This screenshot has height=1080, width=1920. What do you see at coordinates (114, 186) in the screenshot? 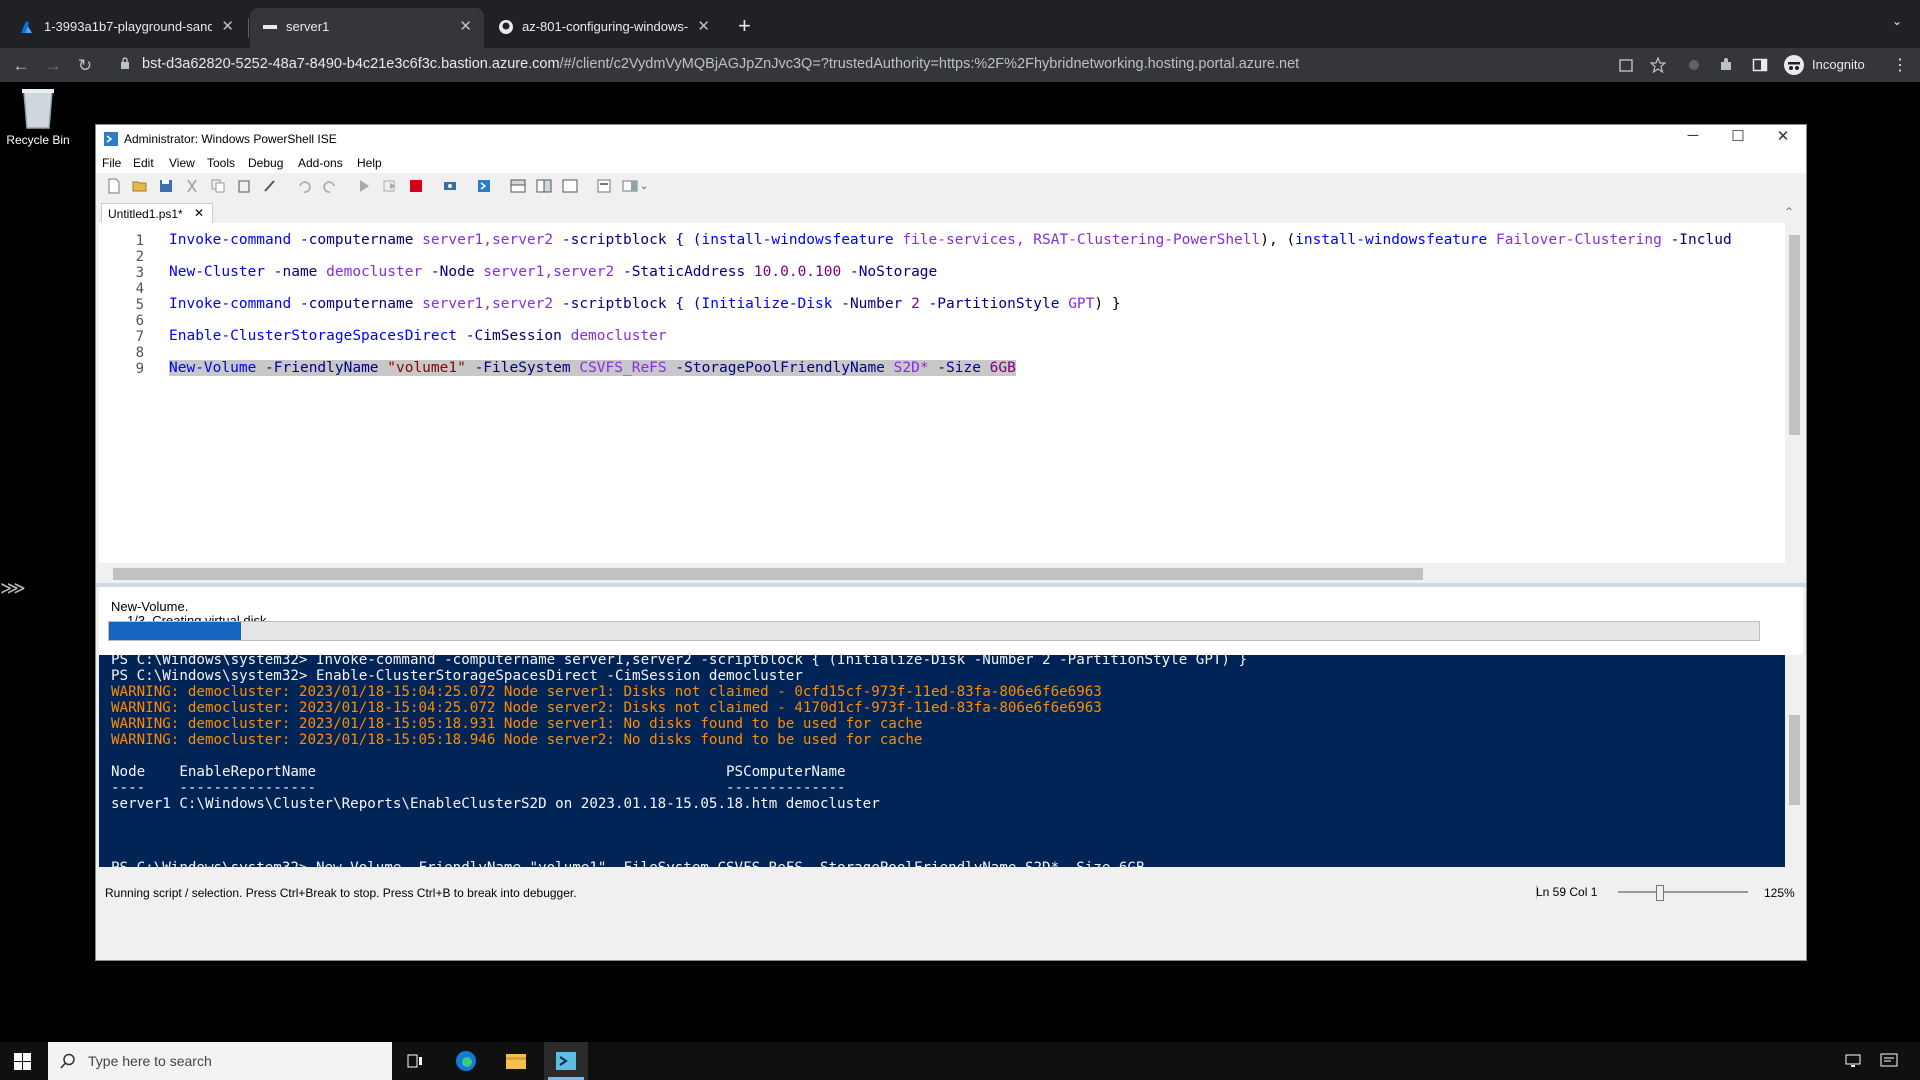
I see `new-file-icon` at bounding box center [114, 186].